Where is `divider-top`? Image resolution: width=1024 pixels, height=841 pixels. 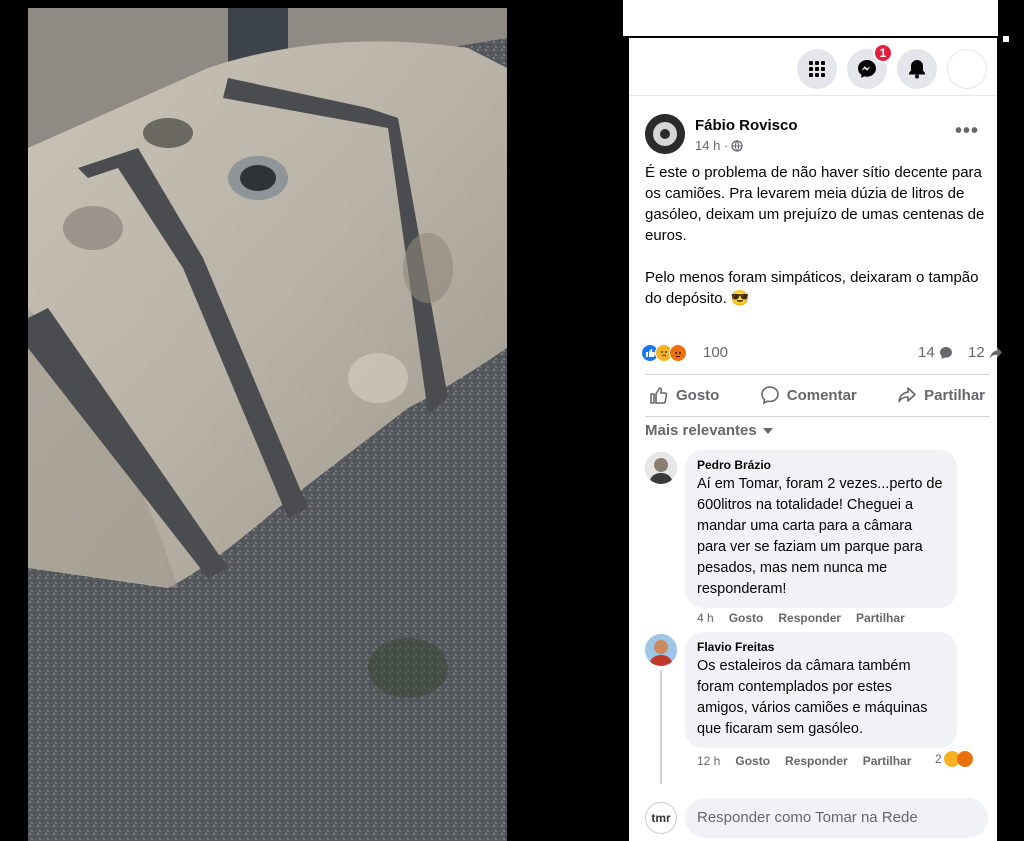
divider-top is located at coordinates (817, 374).